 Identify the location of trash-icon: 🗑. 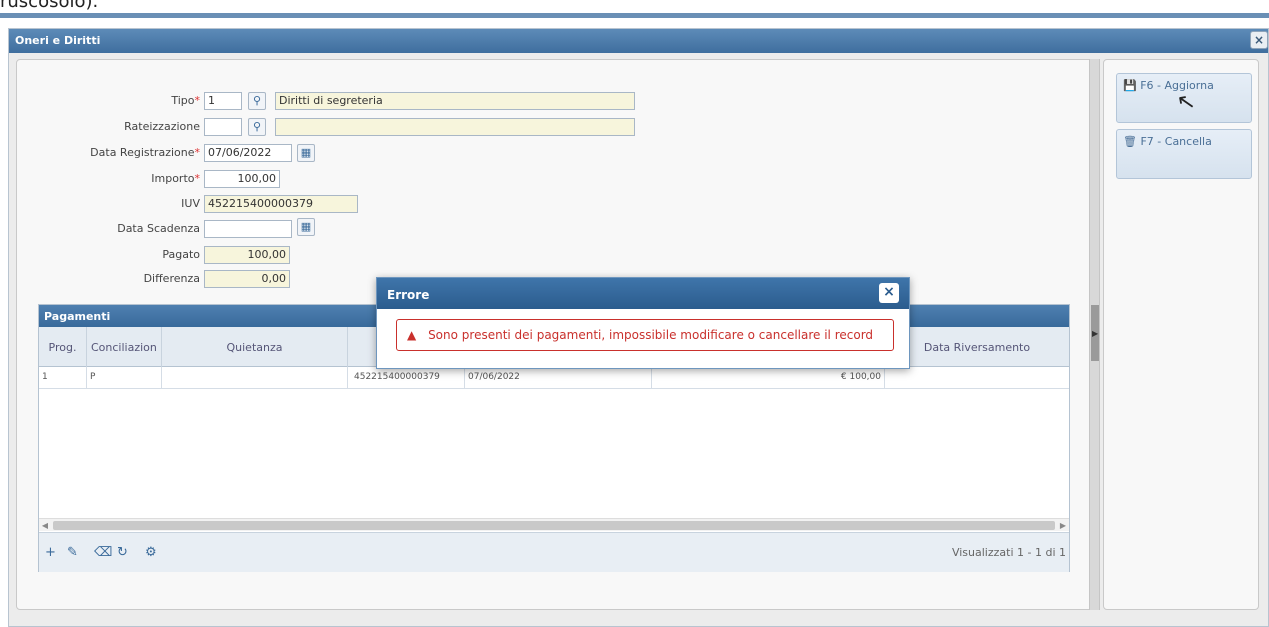
(1130, 141).